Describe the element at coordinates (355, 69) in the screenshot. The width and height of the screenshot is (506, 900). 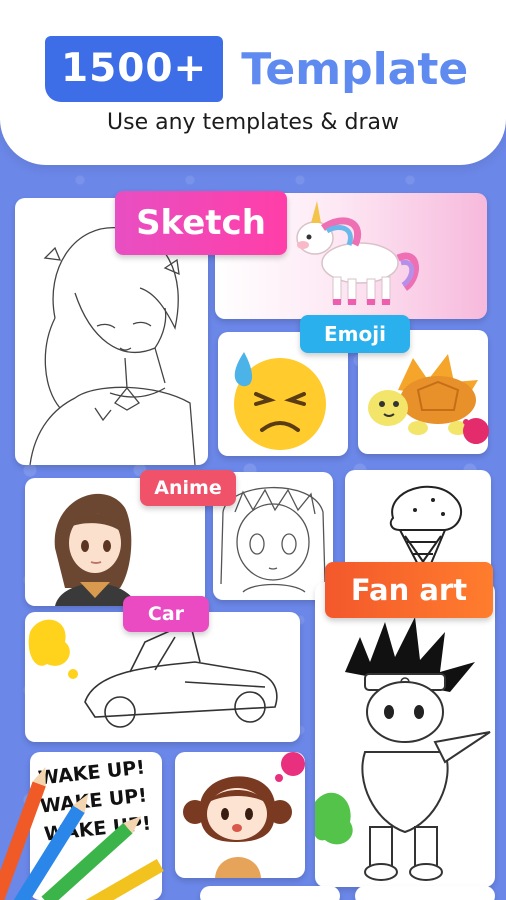
I see `title-text: Template` at that location.